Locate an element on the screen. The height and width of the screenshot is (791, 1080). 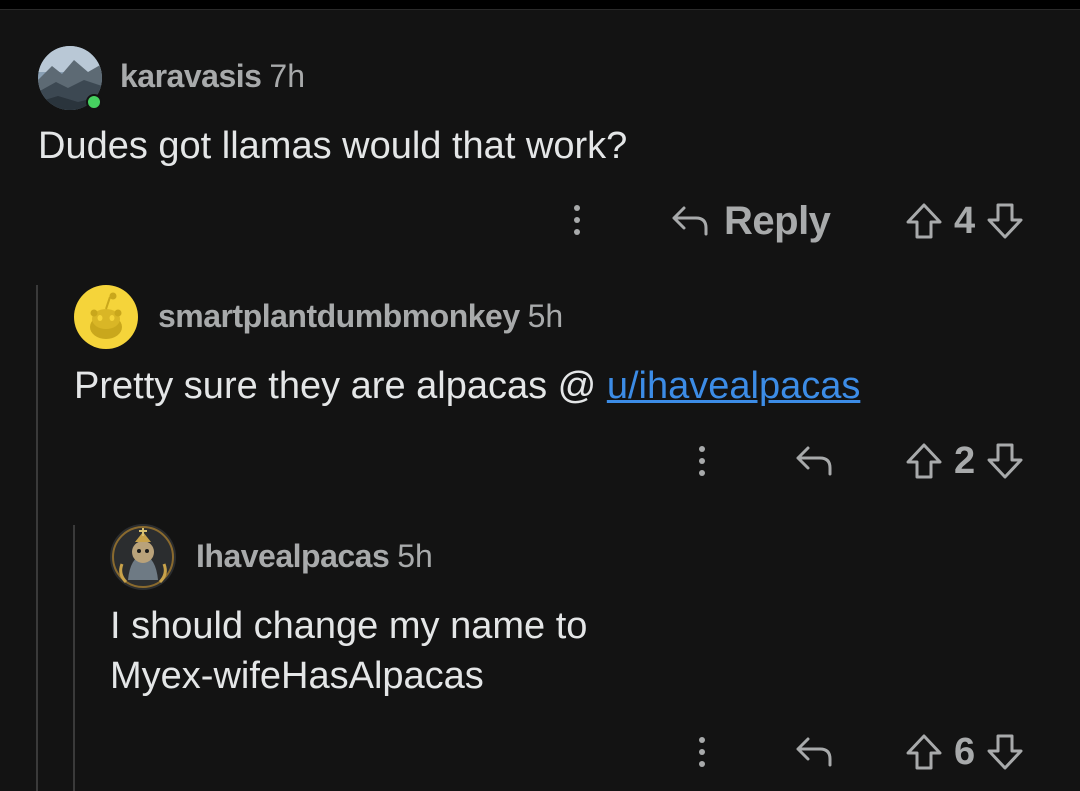
user-mention-link: u/ihavealpacas is located at coordinates (734, 386).